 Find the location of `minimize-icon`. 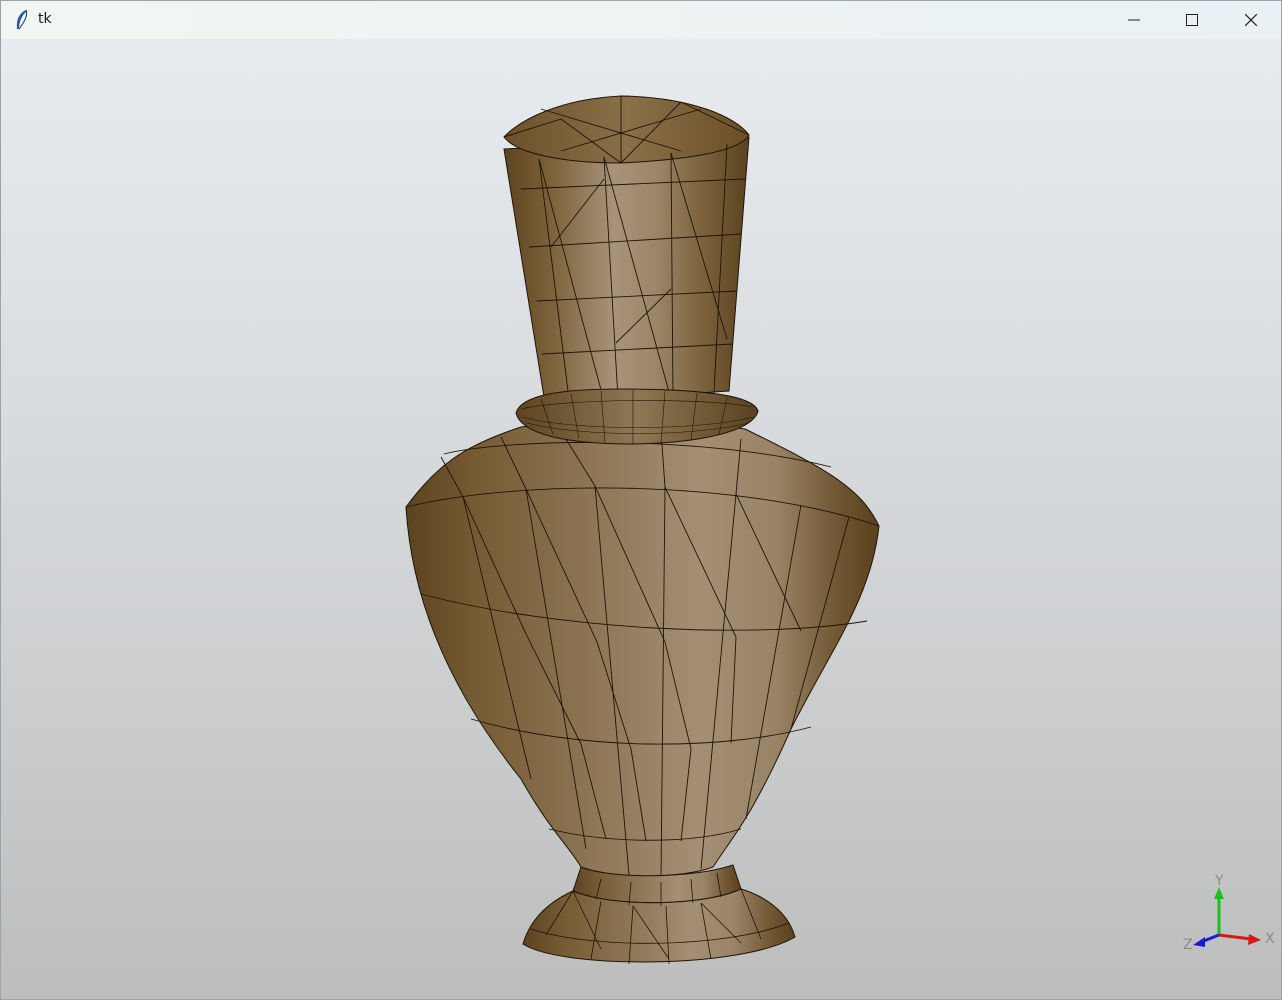

minimize-icon is located at coordinates (1134, 20).